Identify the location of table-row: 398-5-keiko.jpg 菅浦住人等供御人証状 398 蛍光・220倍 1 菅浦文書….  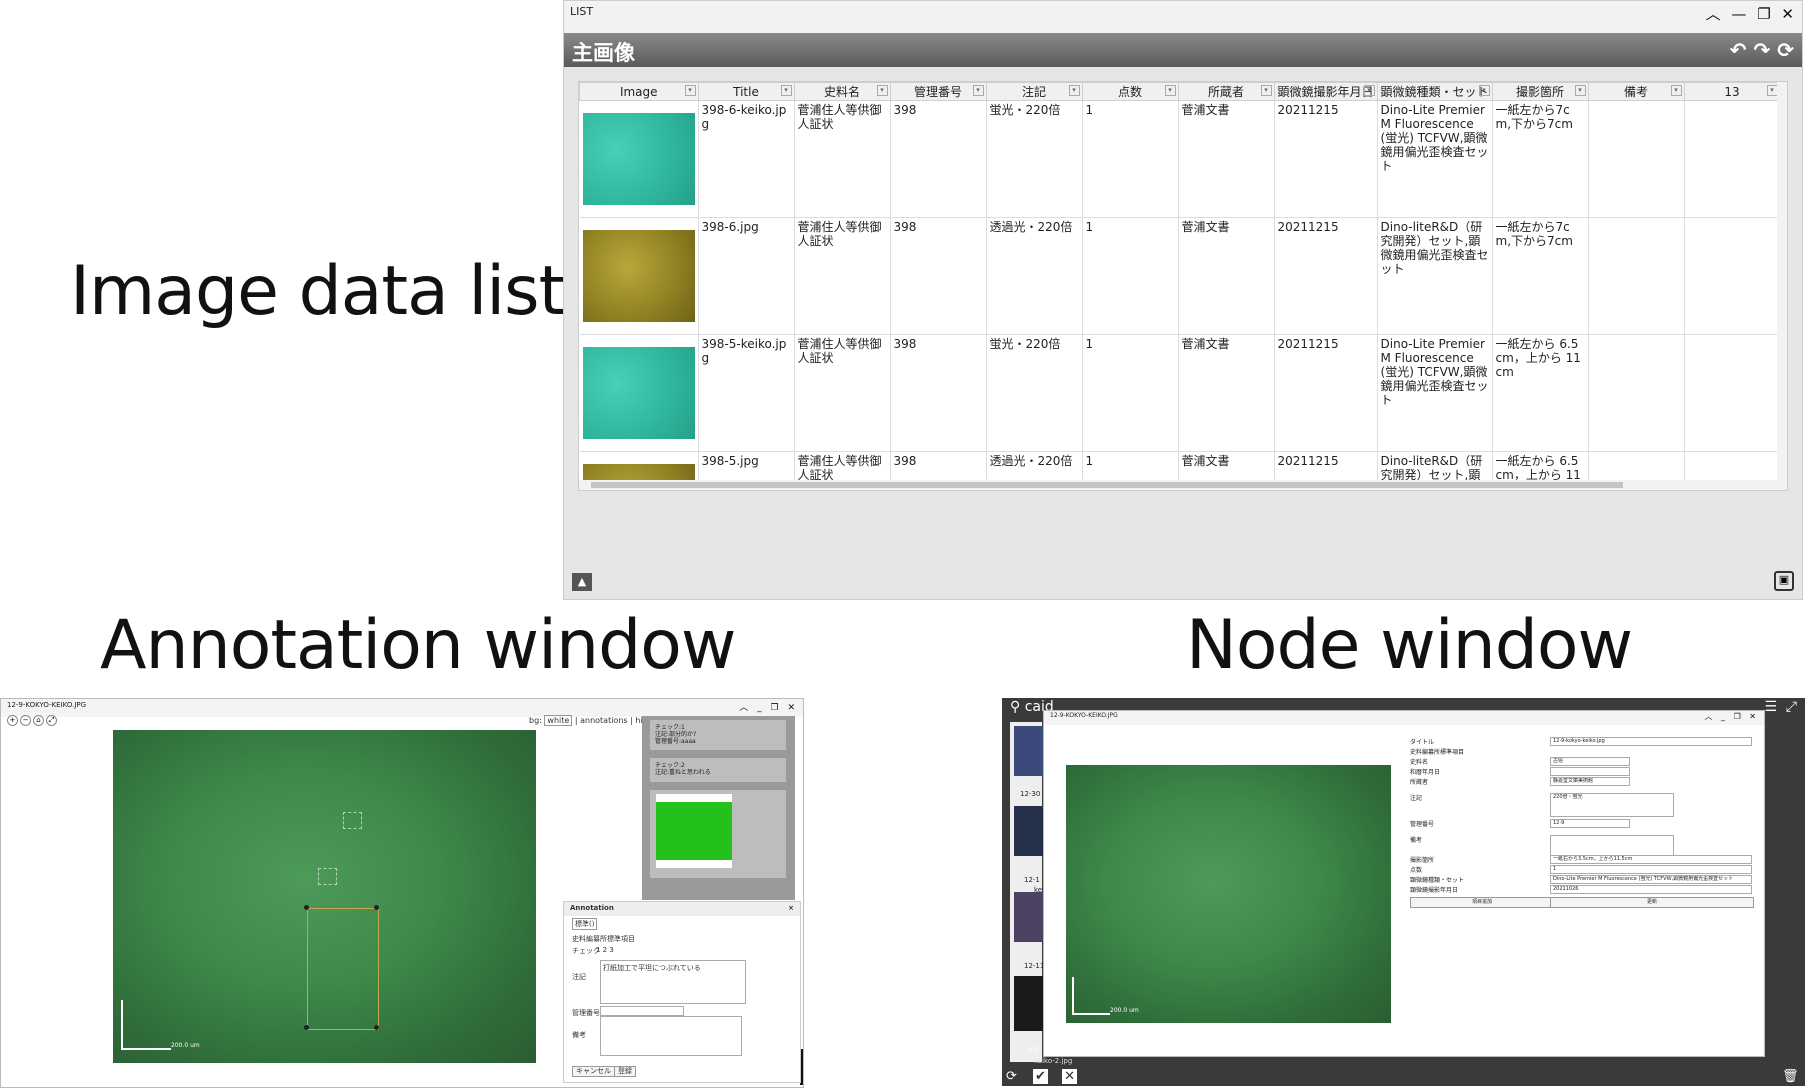
(1180, 393).